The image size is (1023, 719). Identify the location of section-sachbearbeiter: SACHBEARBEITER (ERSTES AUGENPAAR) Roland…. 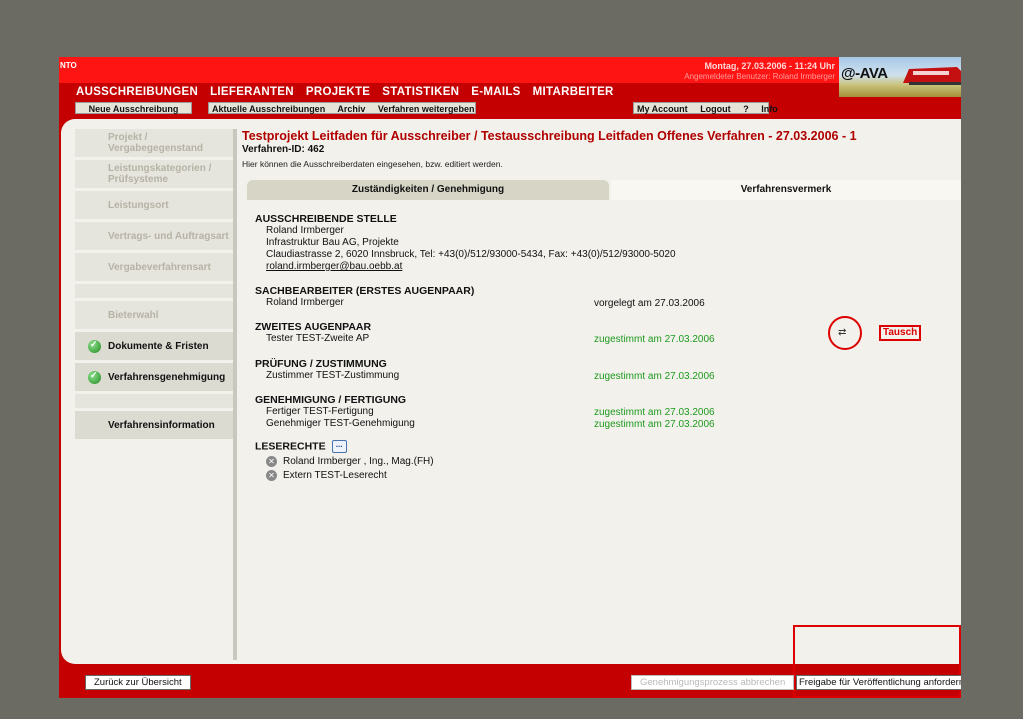
(364, 297).